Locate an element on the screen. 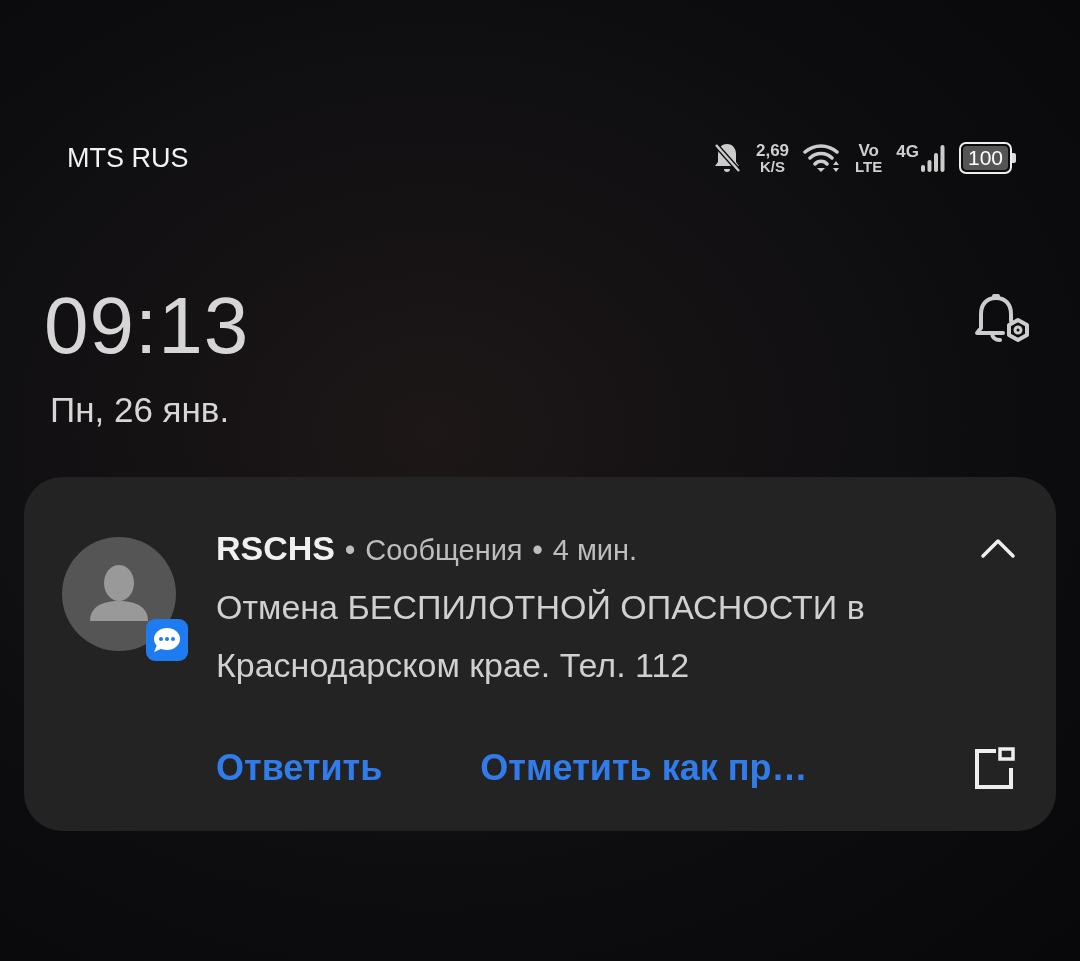  wifi-icon is located at coordinates (822, 158).